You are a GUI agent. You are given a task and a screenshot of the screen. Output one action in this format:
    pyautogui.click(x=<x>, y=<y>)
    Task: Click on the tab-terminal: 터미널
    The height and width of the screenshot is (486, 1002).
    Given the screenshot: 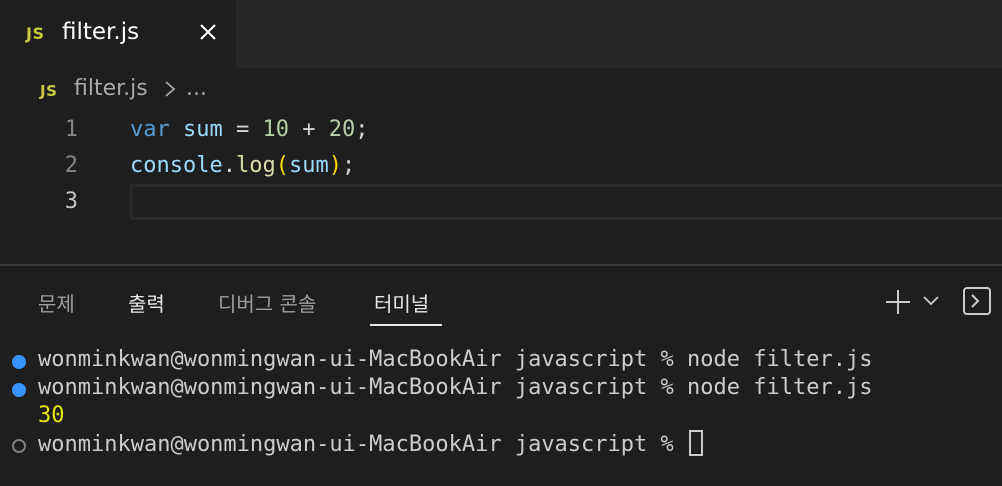 What is the action you would take?
    pyautogui.click(x=401, y=302)
    